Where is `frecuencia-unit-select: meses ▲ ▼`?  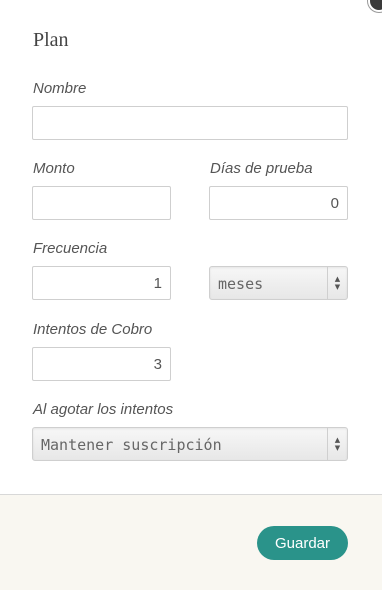
frecuencia-unit-select: meses ▲ ▼ is located at coordinates (278, 283).